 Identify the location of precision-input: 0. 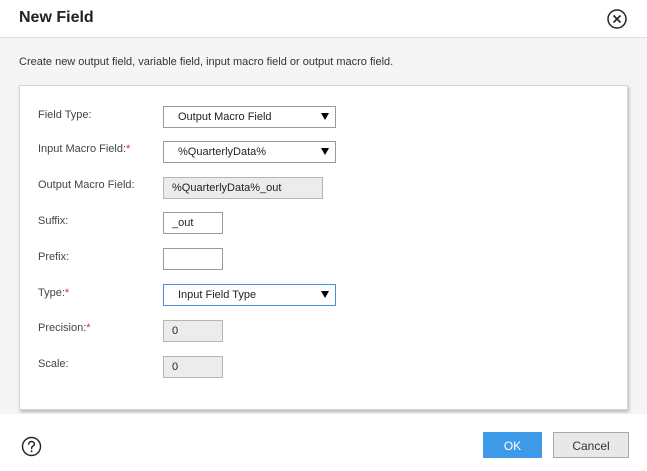
(193, 331).